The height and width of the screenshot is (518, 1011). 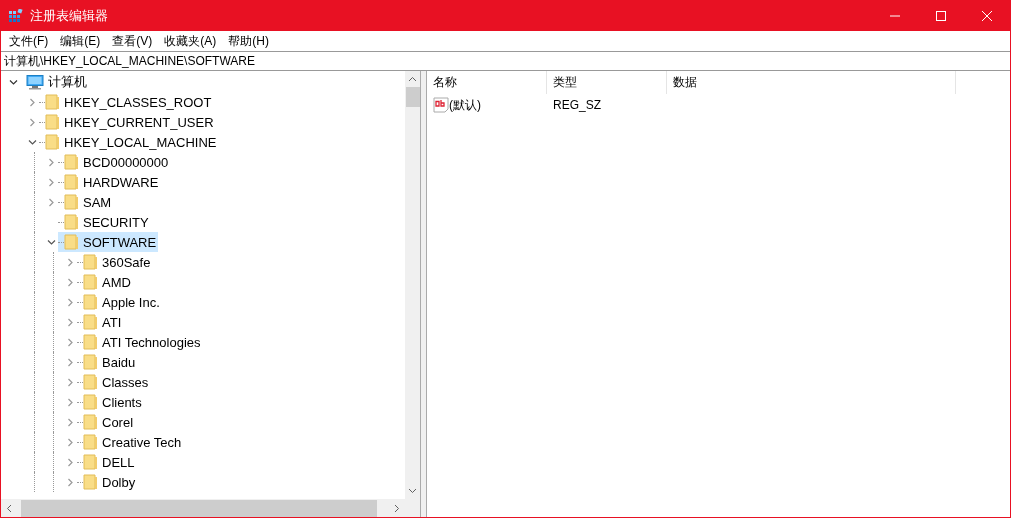 What do you see at coordinates (412, 97) in the screenshot?
I see `scroll-thumb` at bounding box center [412, 97].